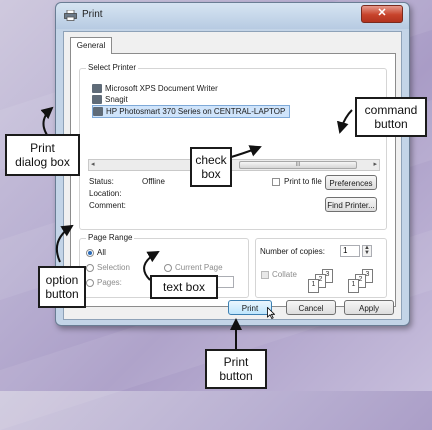 Image resolution: width=432 pixels, height=430 pixels. I want to click on spin-down-icon: ▼, so click(367, 253).